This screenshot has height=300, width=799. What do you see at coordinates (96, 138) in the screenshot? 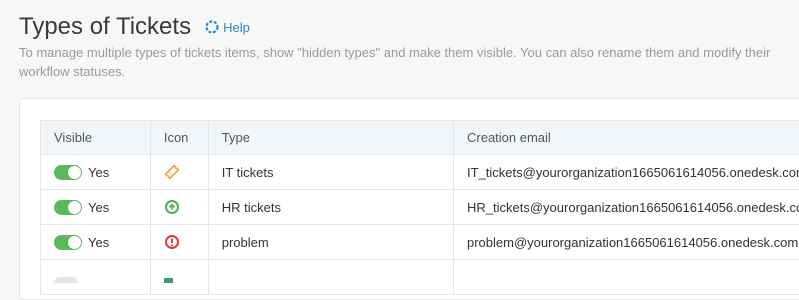
I see `column-header-visible: Visible` at bounding box center [96, 138].